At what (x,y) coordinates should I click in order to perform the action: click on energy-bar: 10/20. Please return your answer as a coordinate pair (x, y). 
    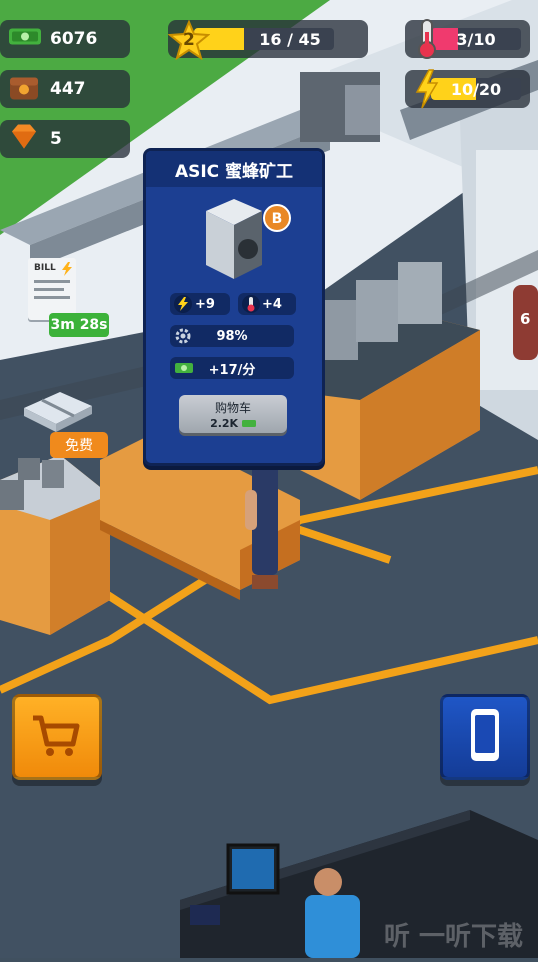
    Looking at the image, I should click on (476, 89).